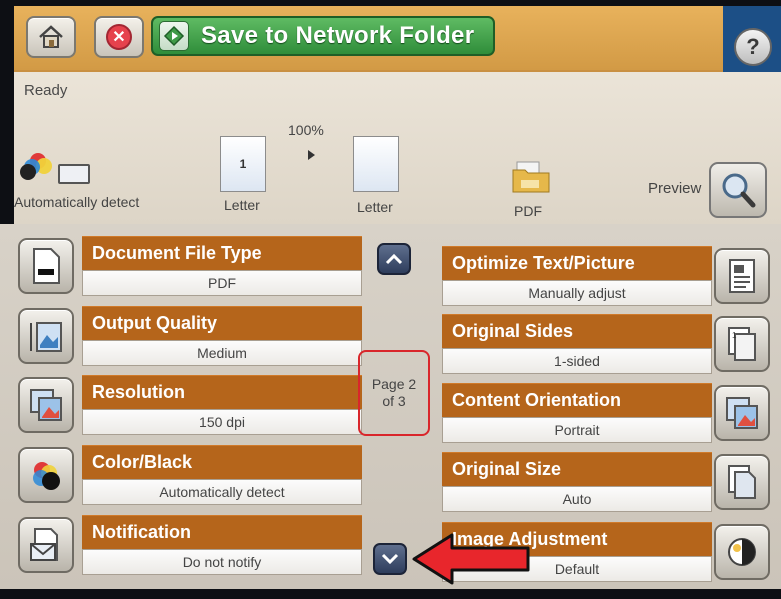 This screenshot has height=599, width=781. Describe the element at coordinates (222, 562) in the screenshot. I see `setting-value: Do not notify` at that location.